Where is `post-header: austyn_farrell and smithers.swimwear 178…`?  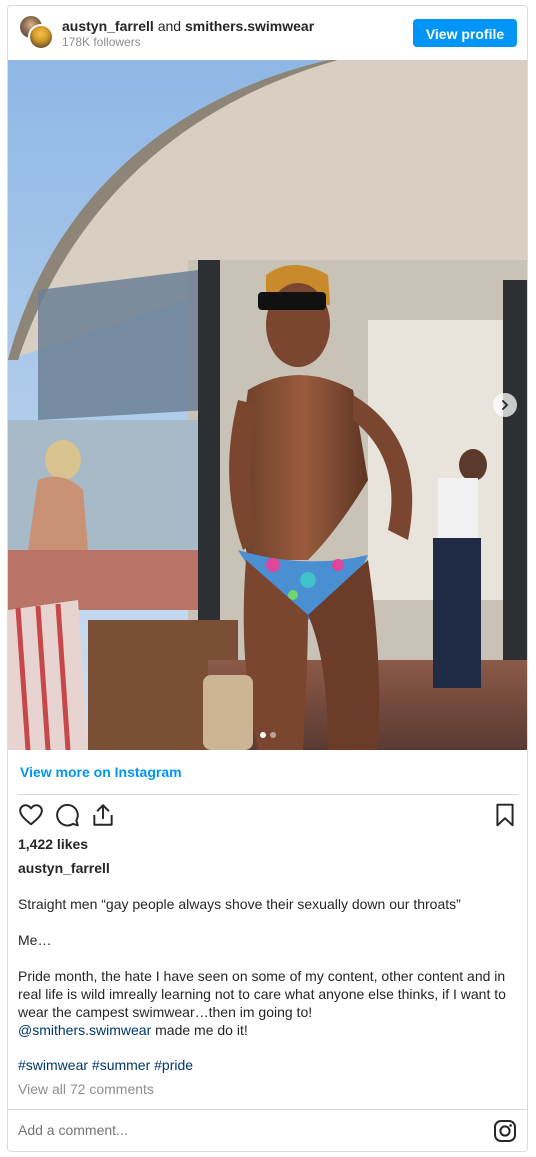
post-header: austyn_farrell and smithers.swimwear 178… is located at coordinates (267, 33).